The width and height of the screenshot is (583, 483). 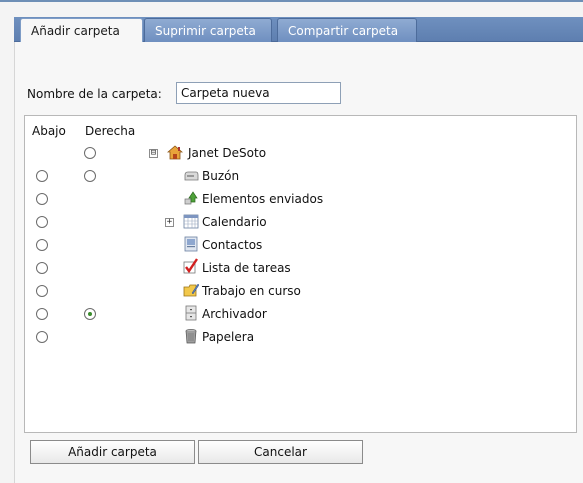 I want to click on tree-row: Trabajo en curso, so click(x=300, y=291).